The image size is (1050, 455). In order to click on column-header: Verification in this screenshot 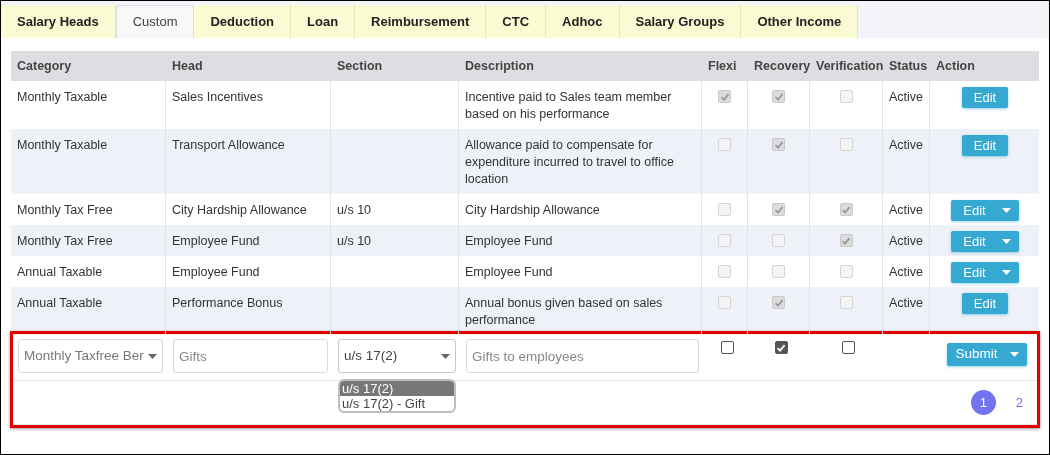, I will do `click(850, 65)`.